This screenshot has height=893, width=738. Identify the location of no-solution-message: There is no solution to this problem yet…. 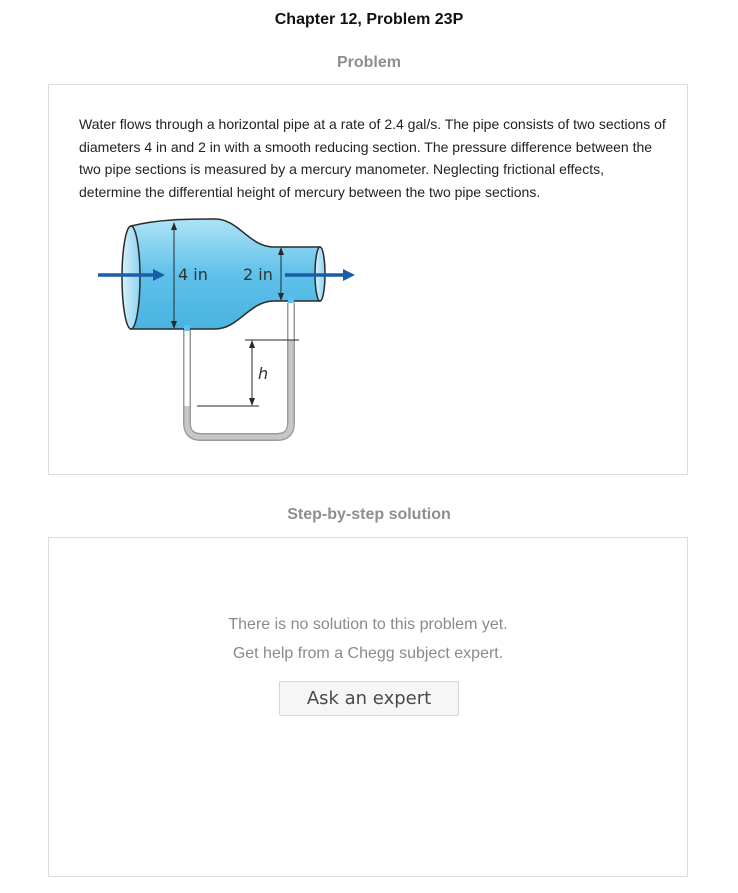
(368, 624).